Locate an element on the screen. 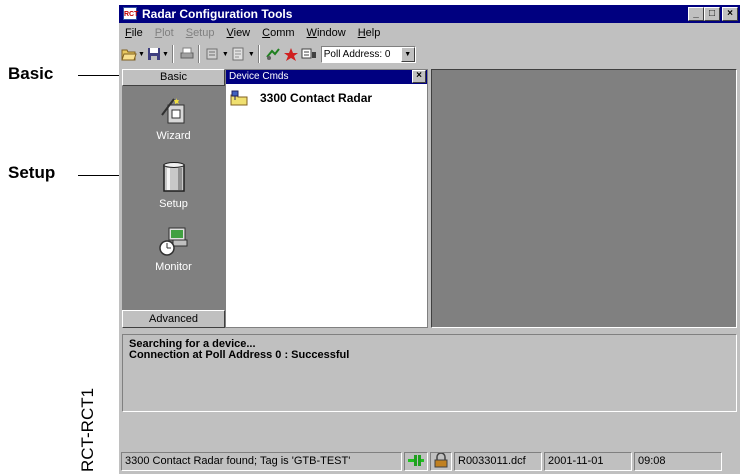 This screenshot has width=742, height=474. toolbar: ▼ ▼ ▼ ▼ Poll Address: 0 ▼ is located at coordinates (429, 54).